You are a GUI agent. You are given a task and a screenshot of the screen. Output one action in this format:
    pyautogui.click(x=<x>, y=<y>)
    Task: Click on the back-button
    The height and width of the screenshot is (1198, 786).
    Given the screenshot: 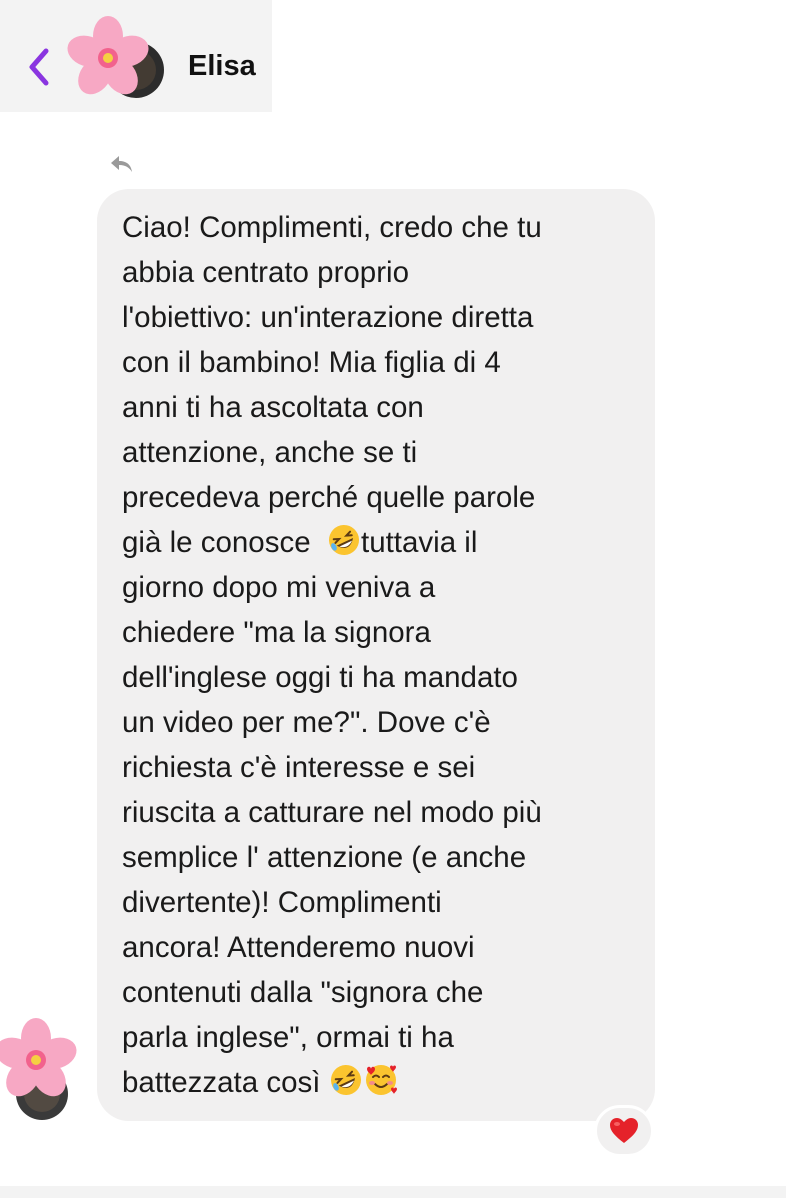 What is the action you would take?
    pyautogui.click(x=39, y=67)
    